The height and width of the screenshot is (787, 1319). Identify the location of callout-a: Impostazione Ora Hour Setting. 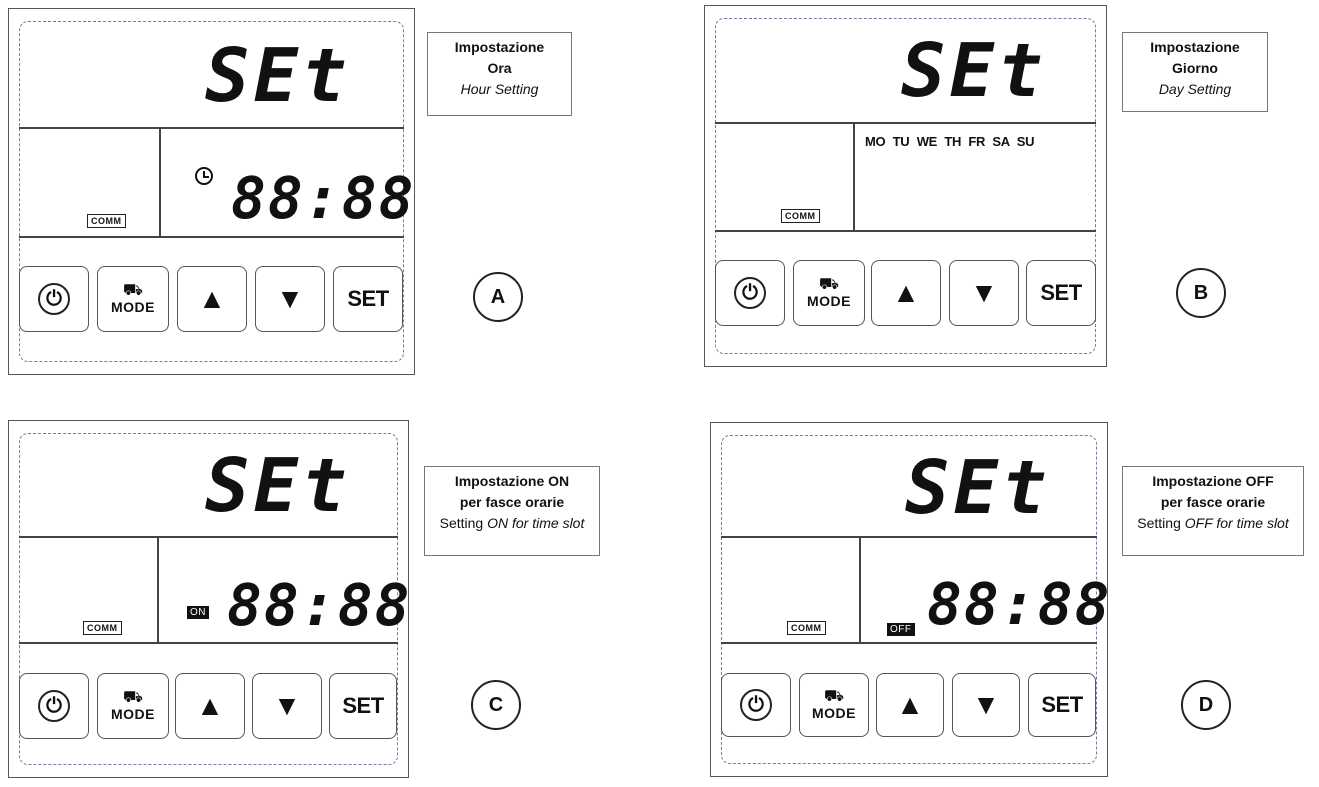
(499, 74).